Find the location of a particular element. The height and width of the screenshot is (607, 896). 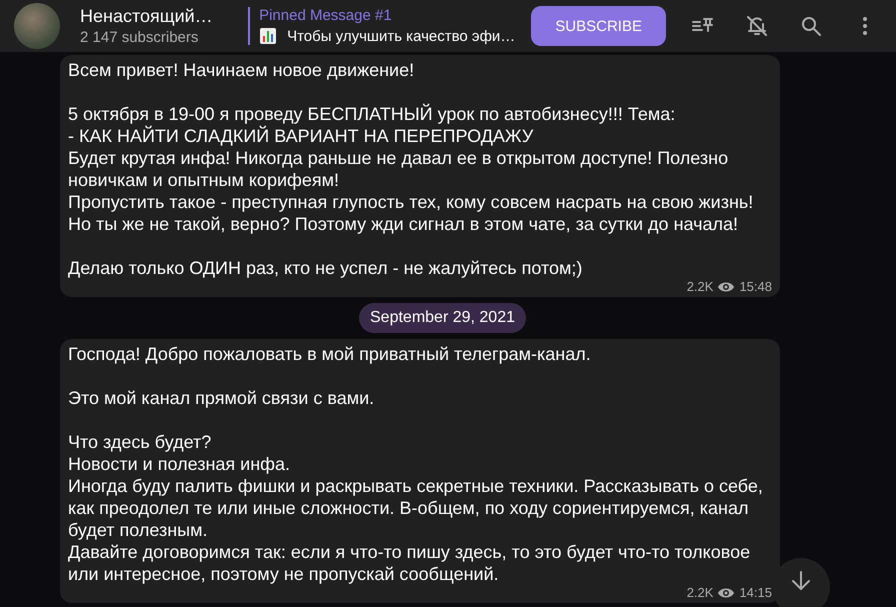

avatar is located at coordinates (37, 26).